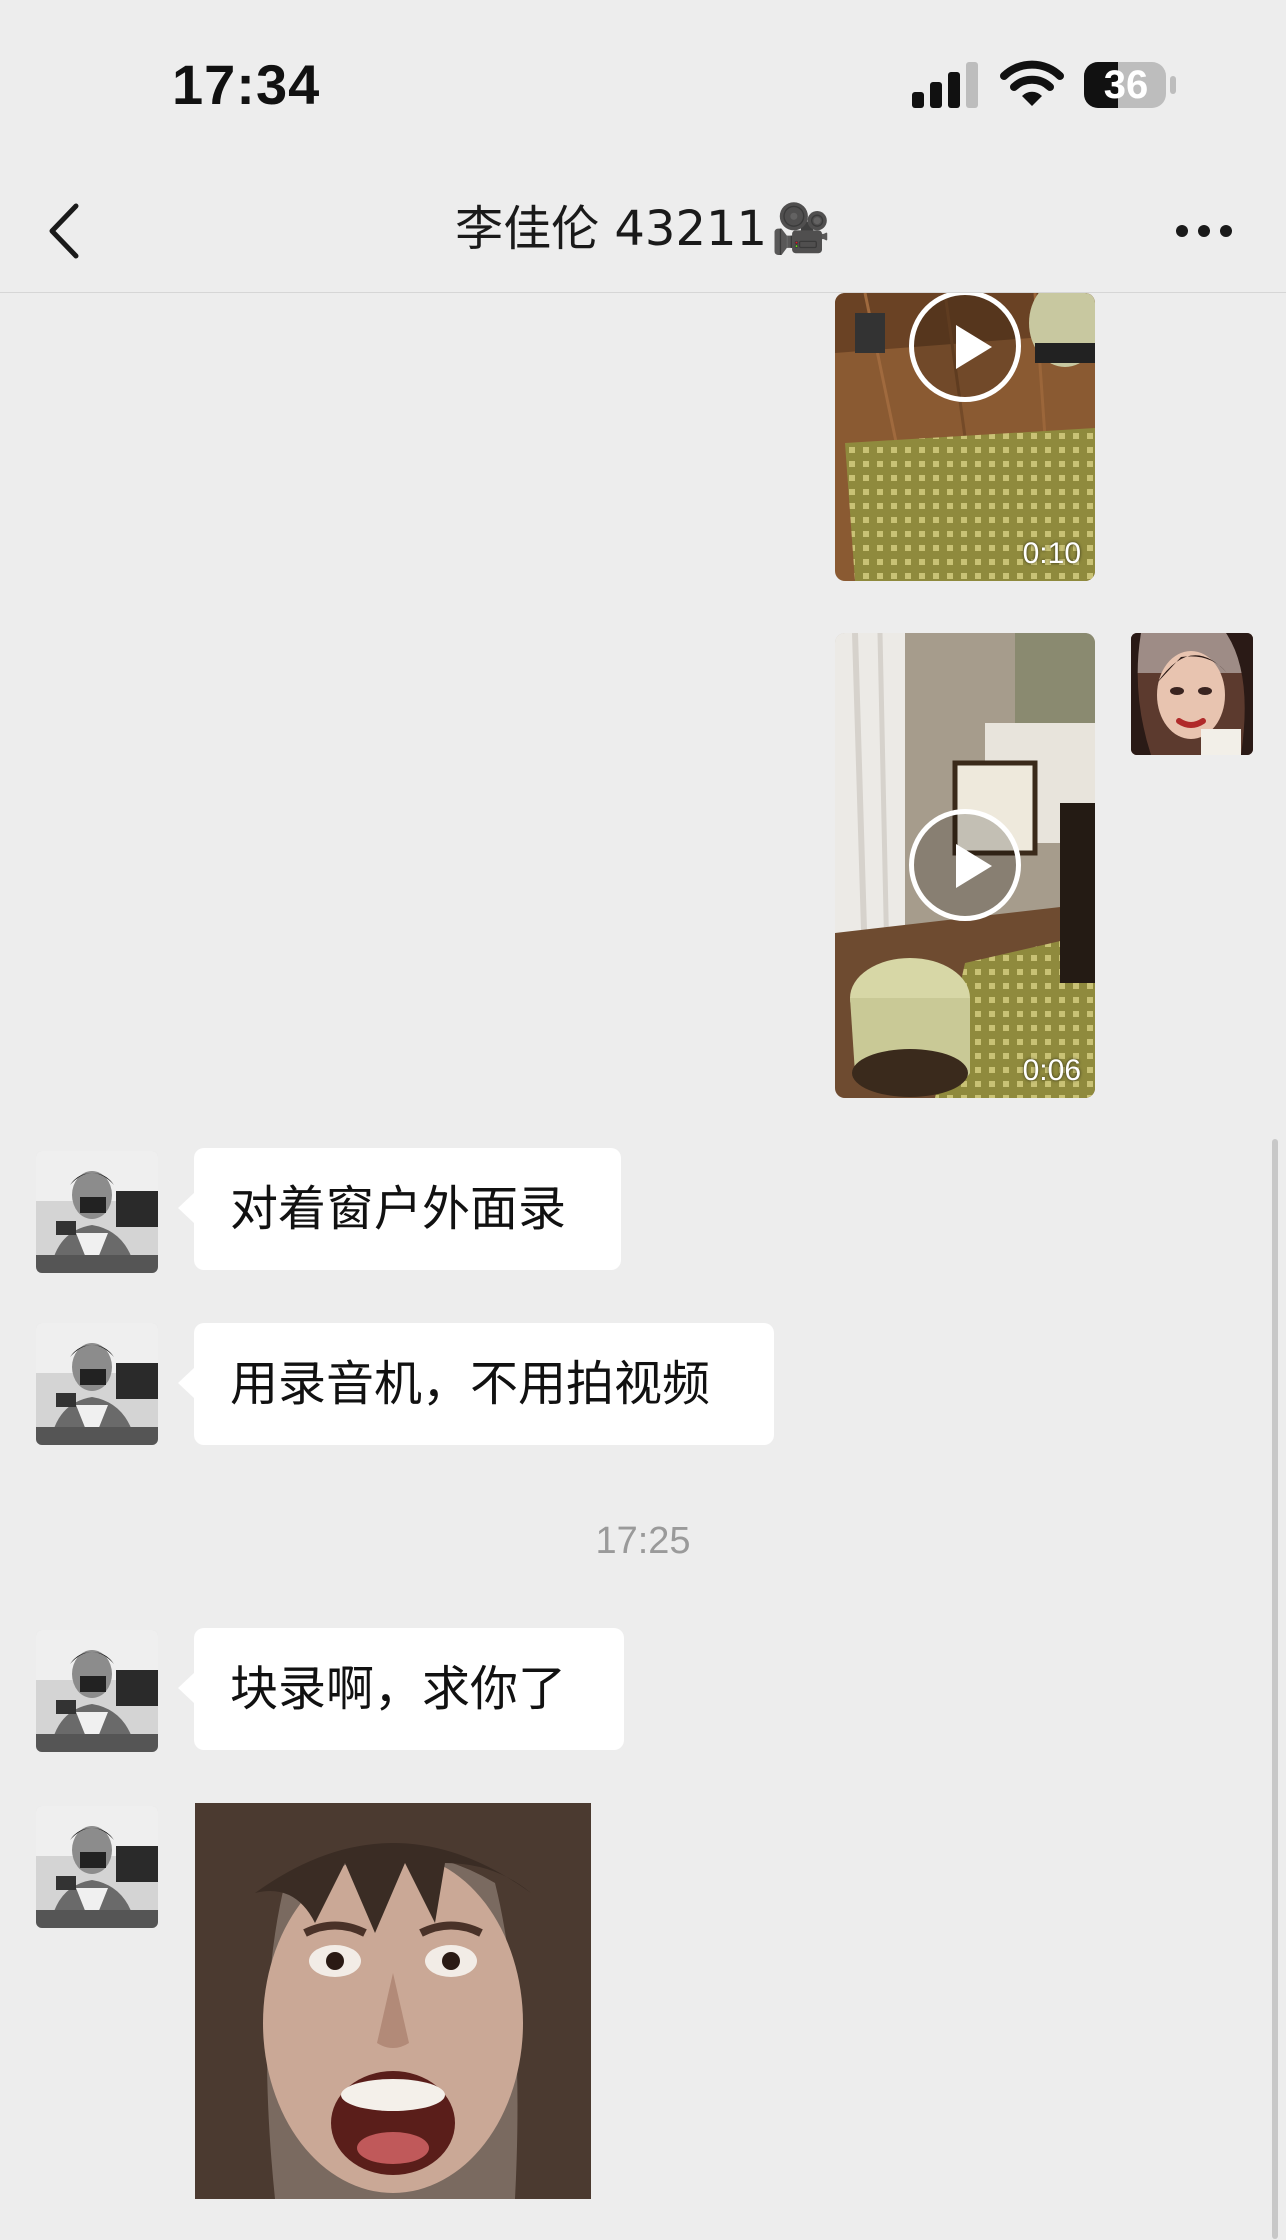 The width and height of the screenshot is (1286, 2240). Describe the element at coordinates (945, 85) in the screenshot. I see `signal-icon` at that location.